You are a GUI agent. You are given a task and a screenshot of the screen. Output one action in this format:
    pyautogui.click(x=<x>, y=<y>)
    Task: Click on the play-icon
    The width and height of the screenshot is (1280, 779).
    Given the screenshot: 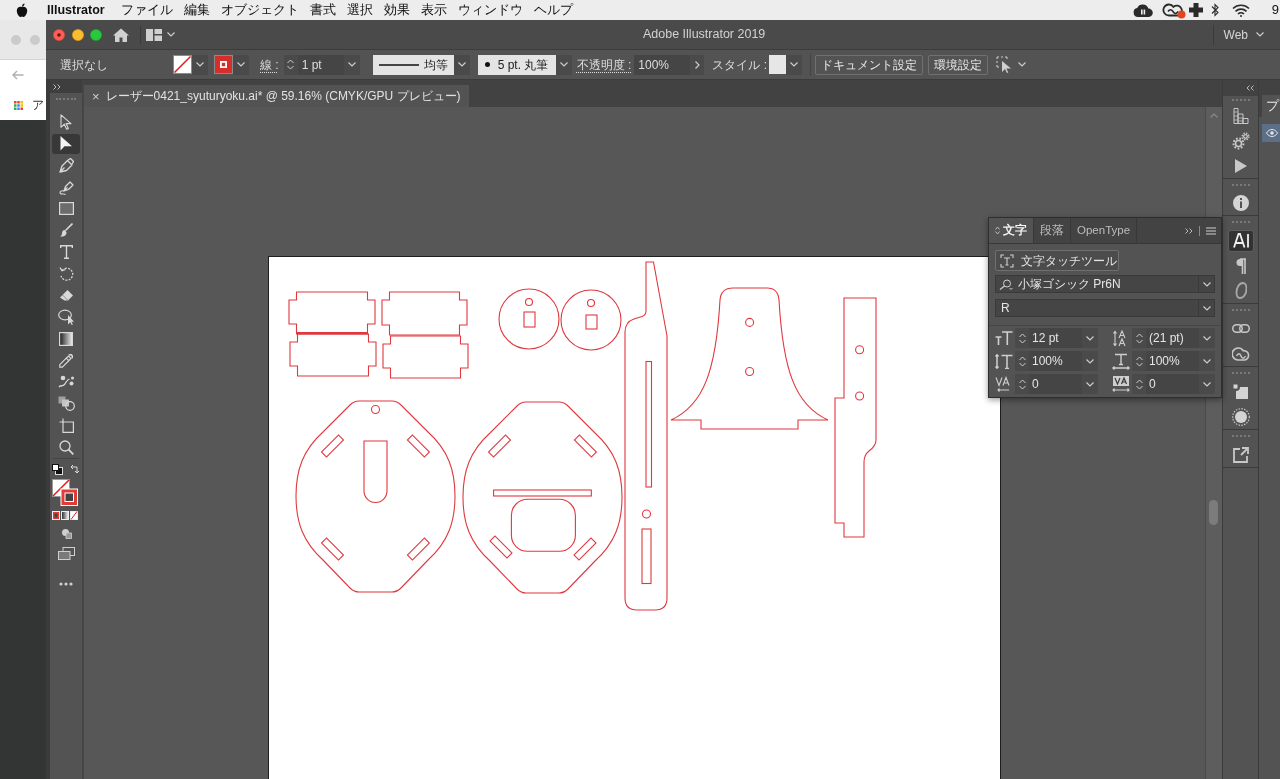 What is the action you would take?
    pyautogui.click(x=1240, y=165)
    